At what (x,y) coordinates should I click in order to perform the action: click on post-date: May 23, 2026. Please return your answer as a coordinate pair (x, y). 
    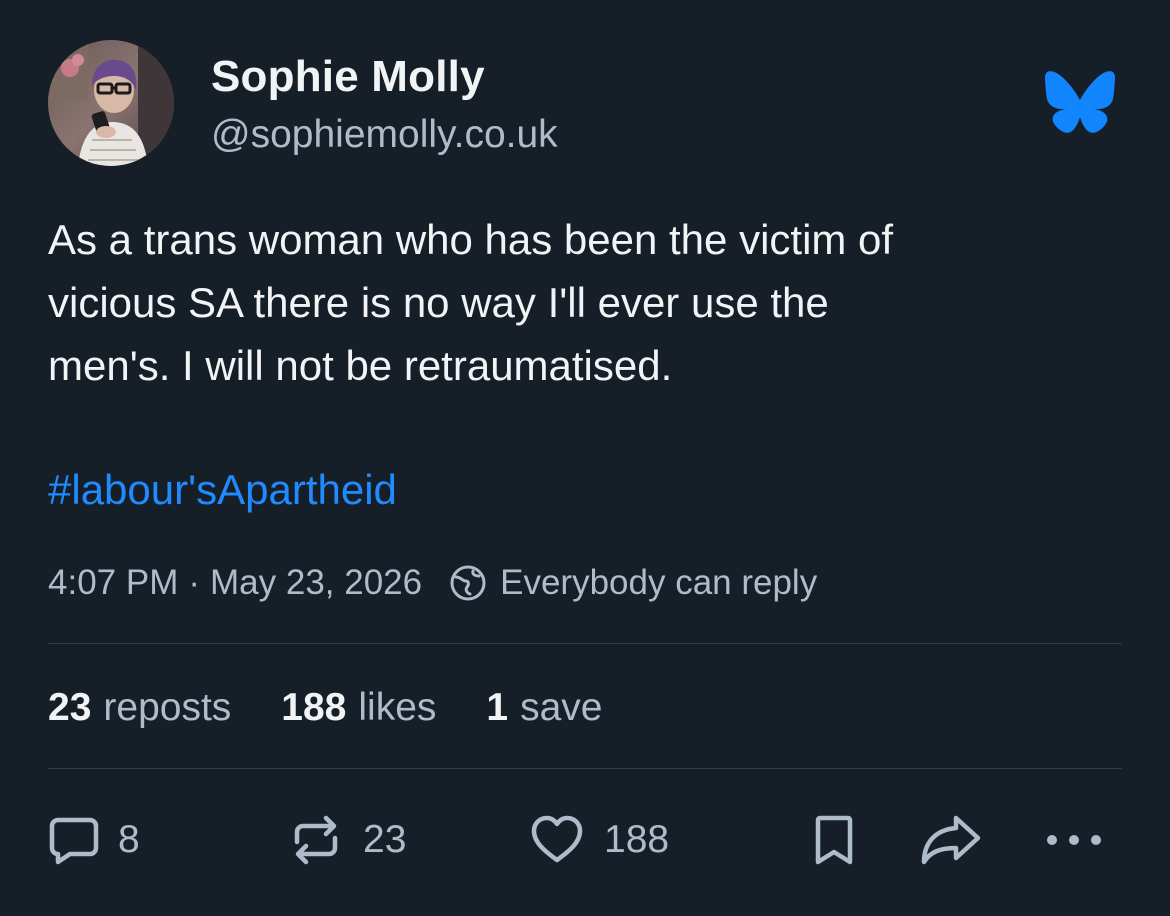
    Looking at the image, I should click on (316, 582).